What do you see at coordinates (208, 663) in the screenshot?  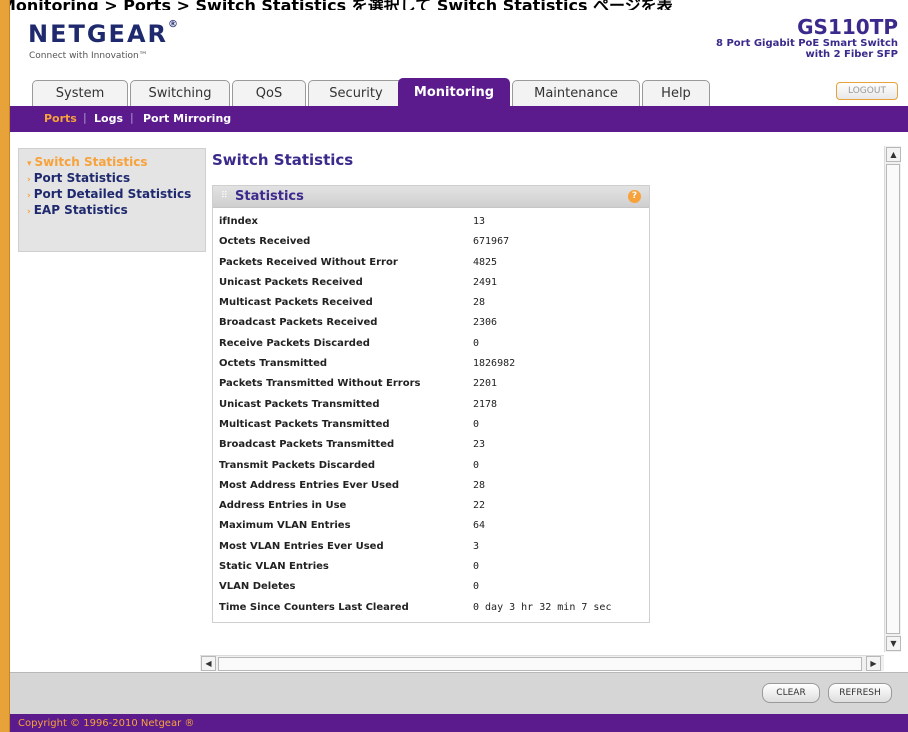 I see `scroll-left-icon: ◀` at bounding box center [208, 663].